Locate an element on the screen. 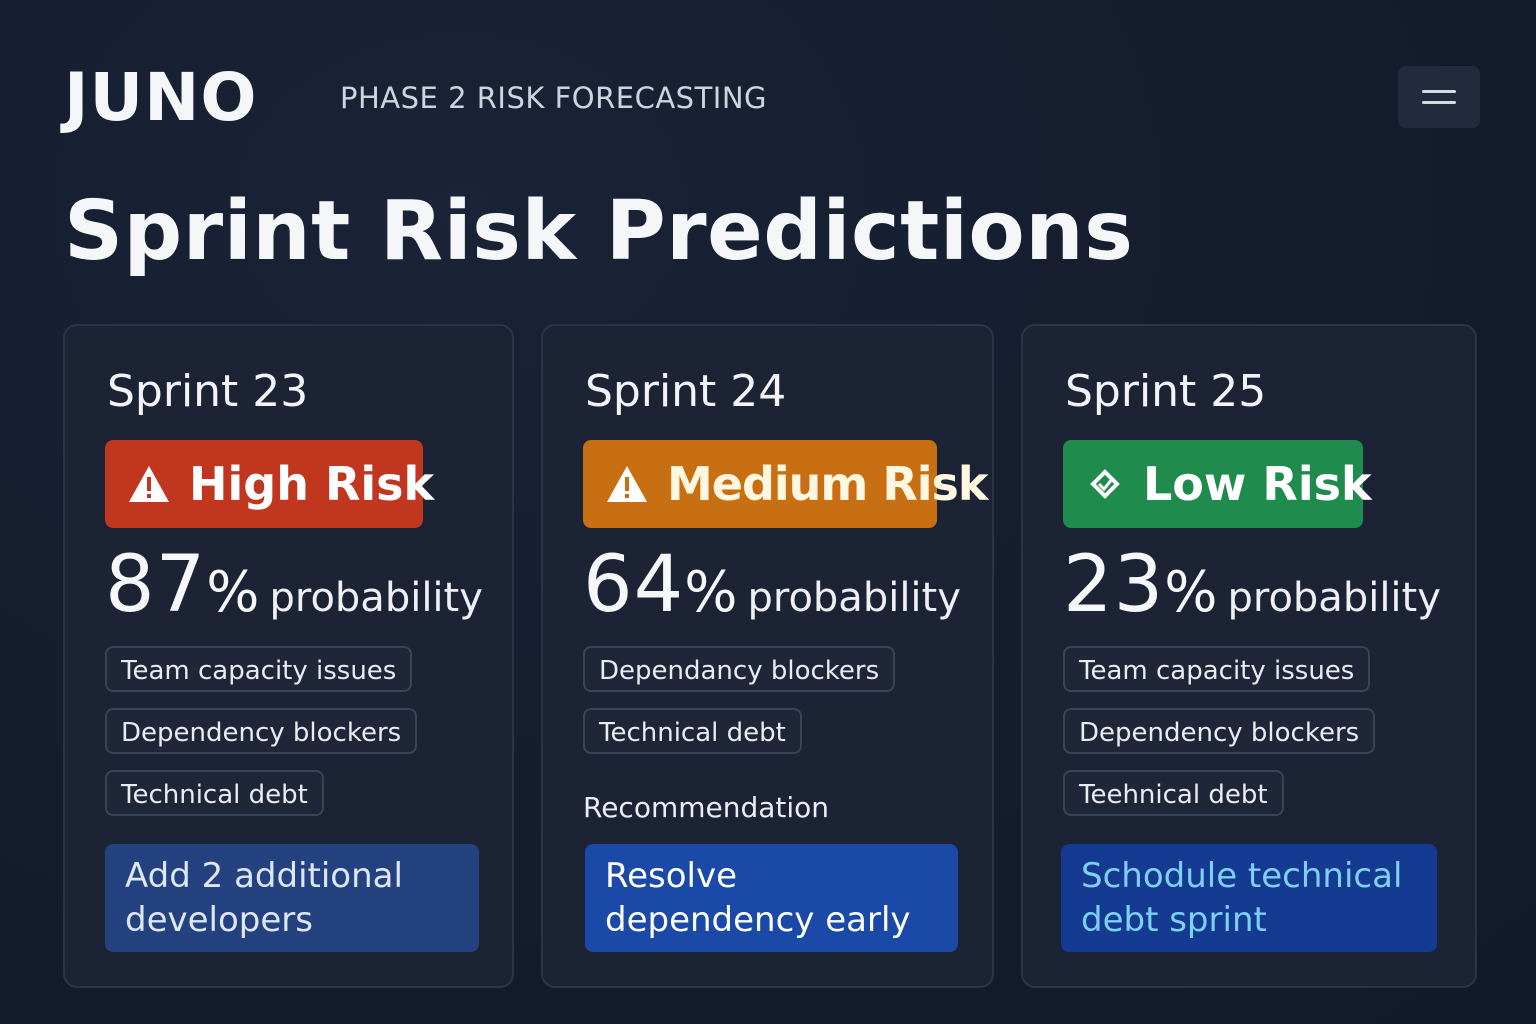  risk-badge-low: Low Risk is located at coordinates (1217, 484).